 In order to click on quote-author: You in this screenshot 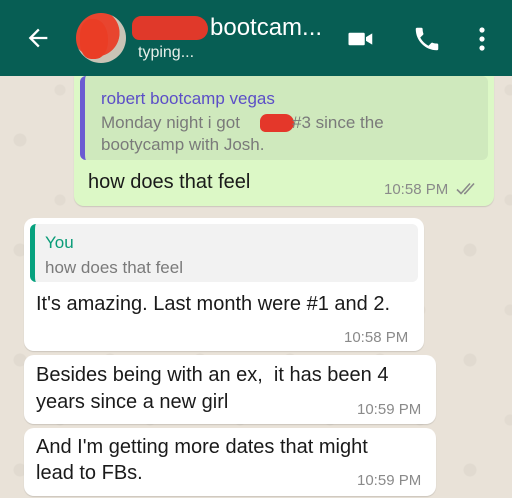, I will do `click(59, 242)`.